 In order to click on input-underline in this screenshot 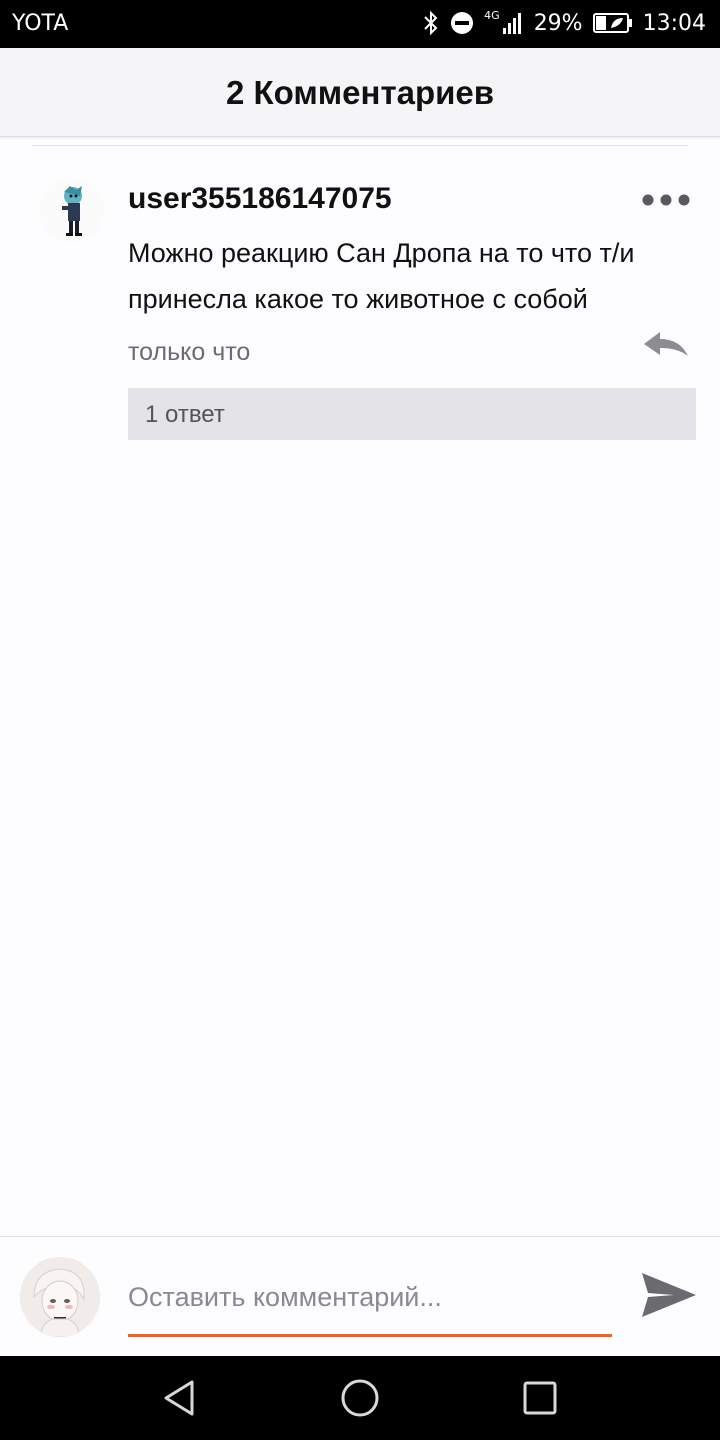, I will do `click(370, 1335)`.